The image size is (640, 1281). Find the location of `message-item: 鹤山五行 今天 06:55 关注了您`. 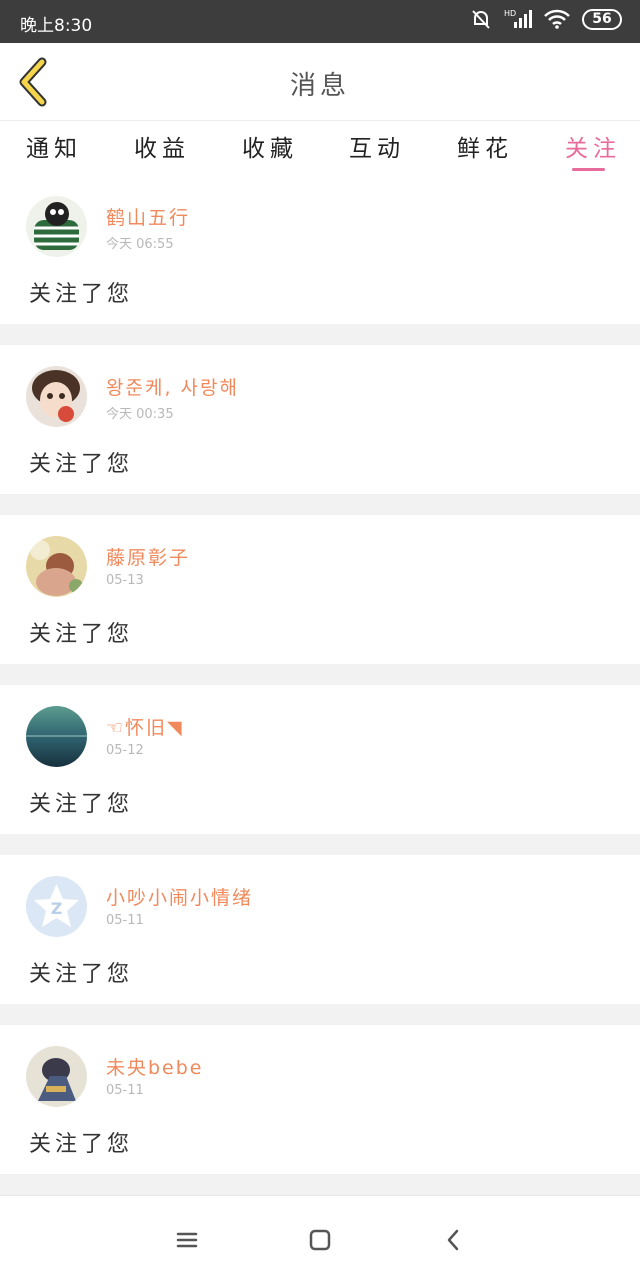

message-item: 鹤山五行 今天 06:55 关注了您 is located at coordinates (320, 249).